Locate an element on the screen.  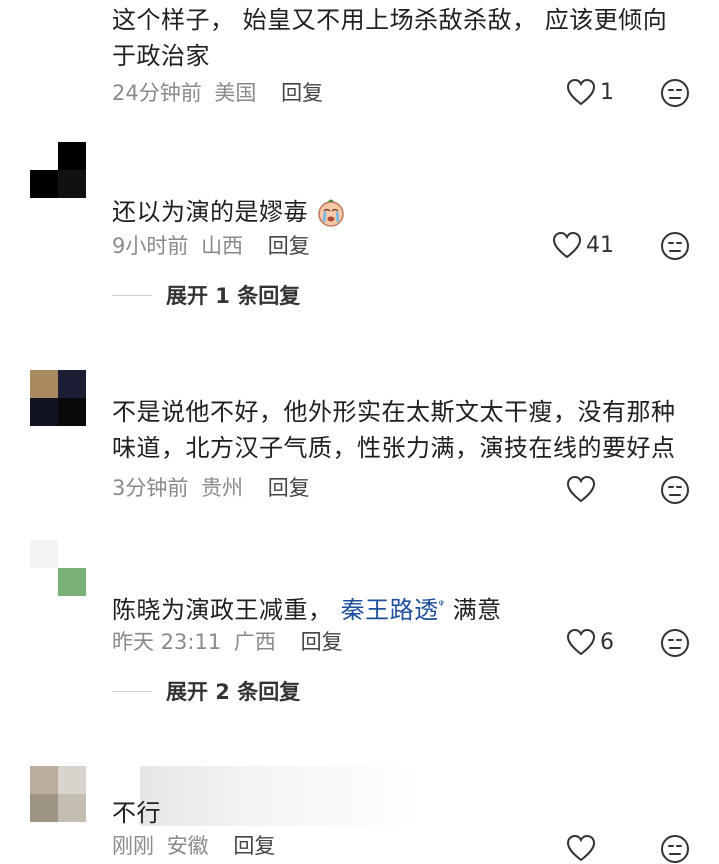
comment-location: 广西 is located at coordinates (254, 642).